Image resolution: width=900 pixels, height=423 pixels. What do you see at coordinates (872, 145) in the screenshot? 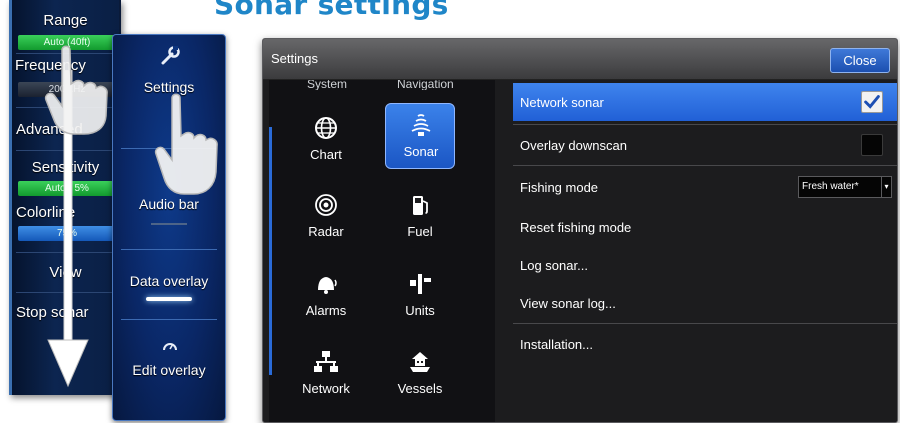
I see `overlay-downscan-checkbox` at bounding box center [872, 145].